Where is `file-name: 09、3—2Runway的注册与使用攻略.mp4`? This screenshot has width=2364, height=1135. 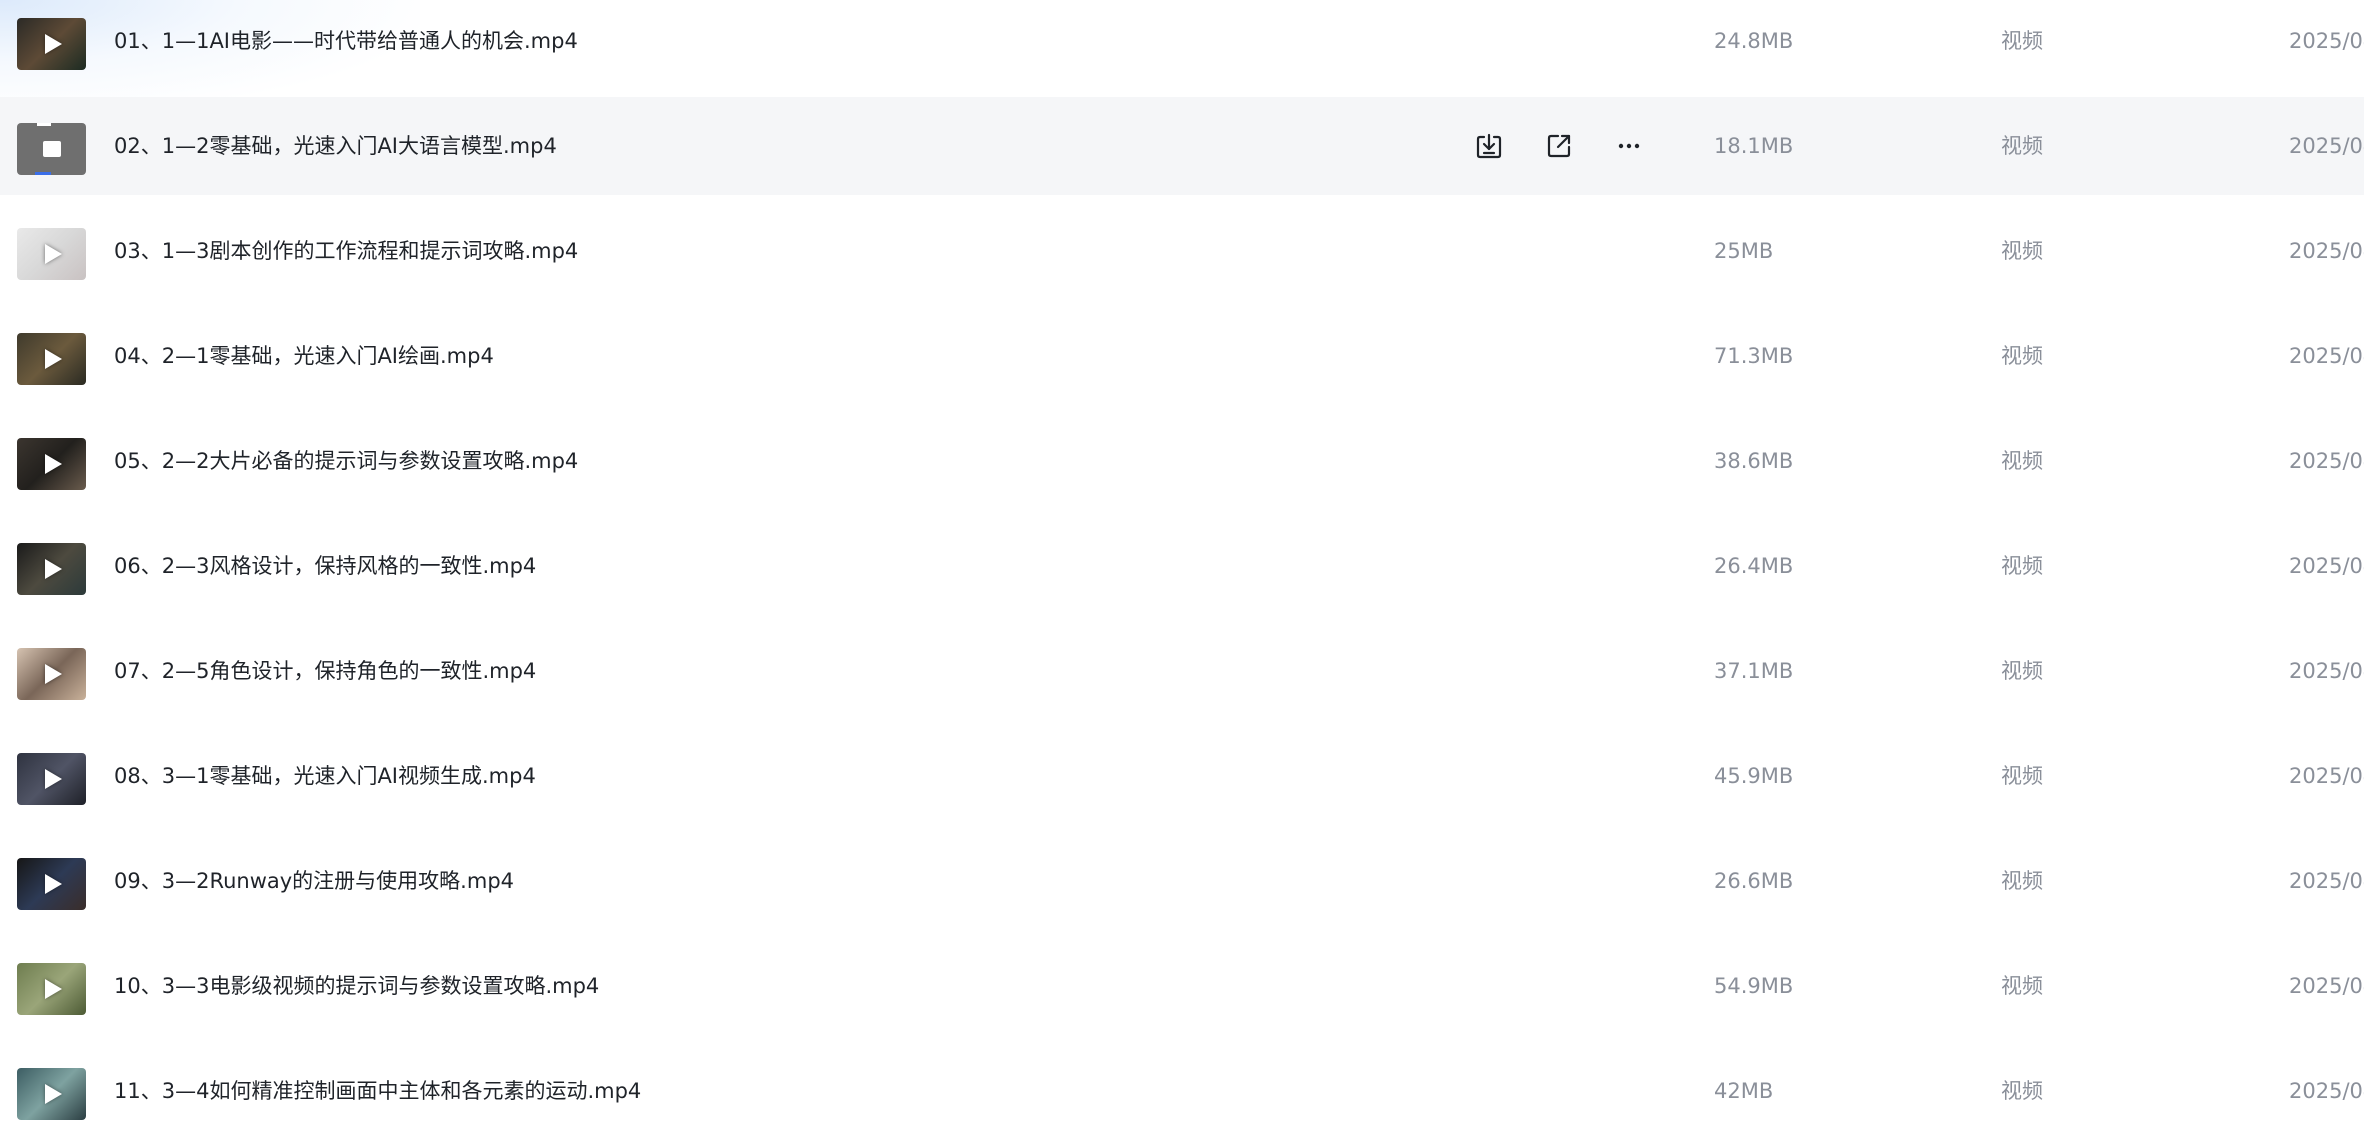
file-name: 09、3—2Runway的注册与使用攻略.mp4 is located at coordinates (314, 881).